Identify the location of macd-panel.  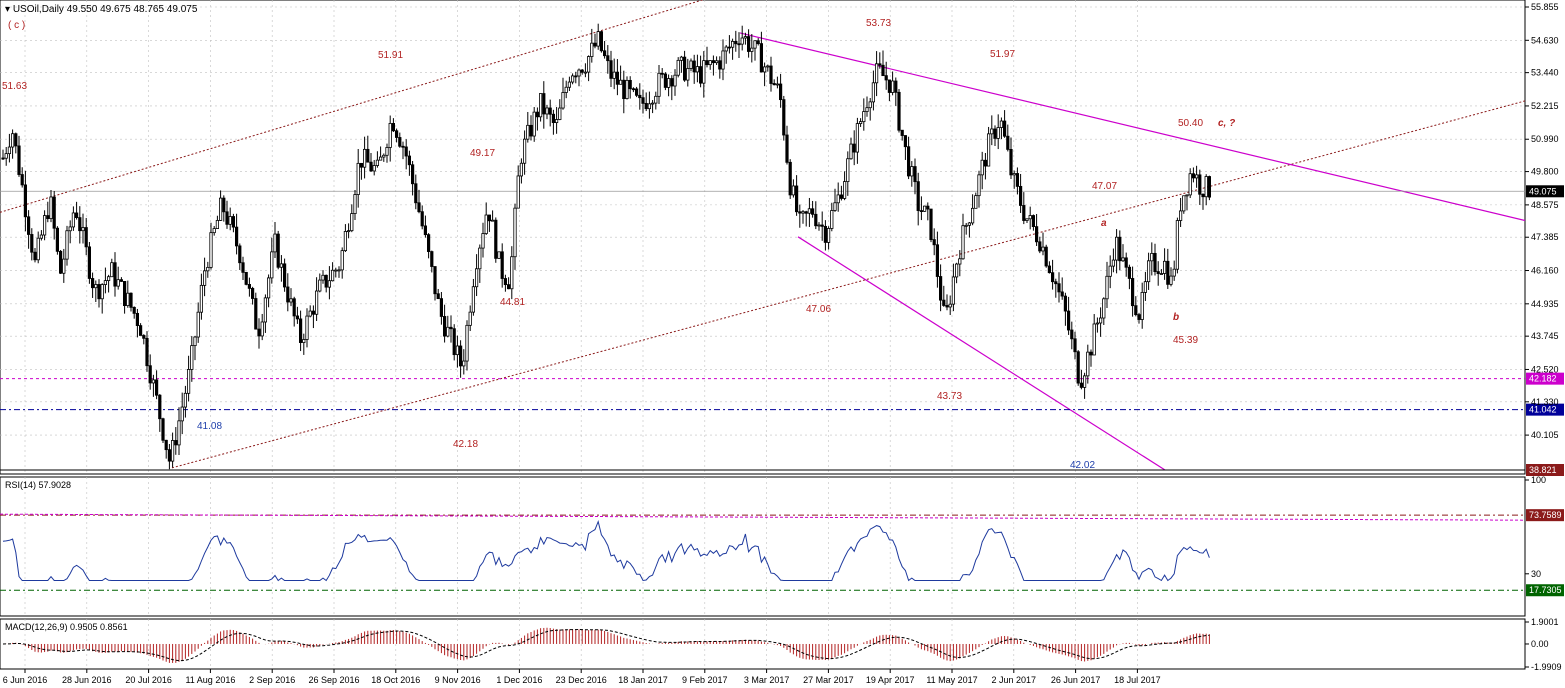
(763, 644).